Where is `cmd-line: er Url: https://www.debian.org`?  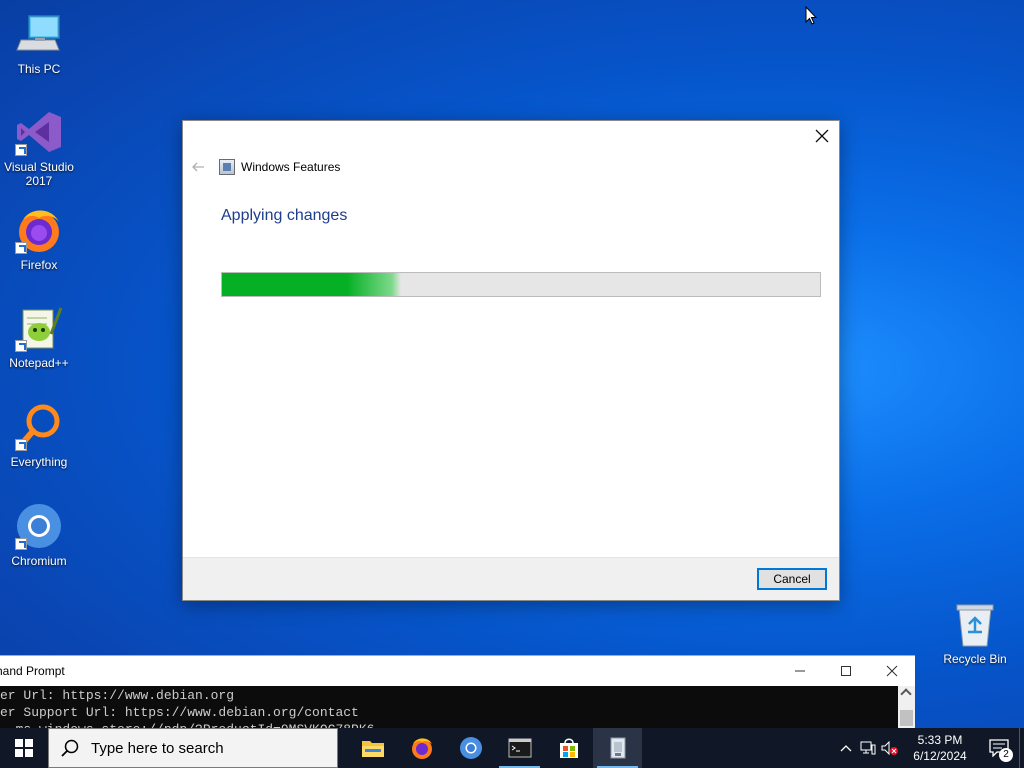
cmd-line: er Url: https://www.debian.org is located at coordinates (117, 695).